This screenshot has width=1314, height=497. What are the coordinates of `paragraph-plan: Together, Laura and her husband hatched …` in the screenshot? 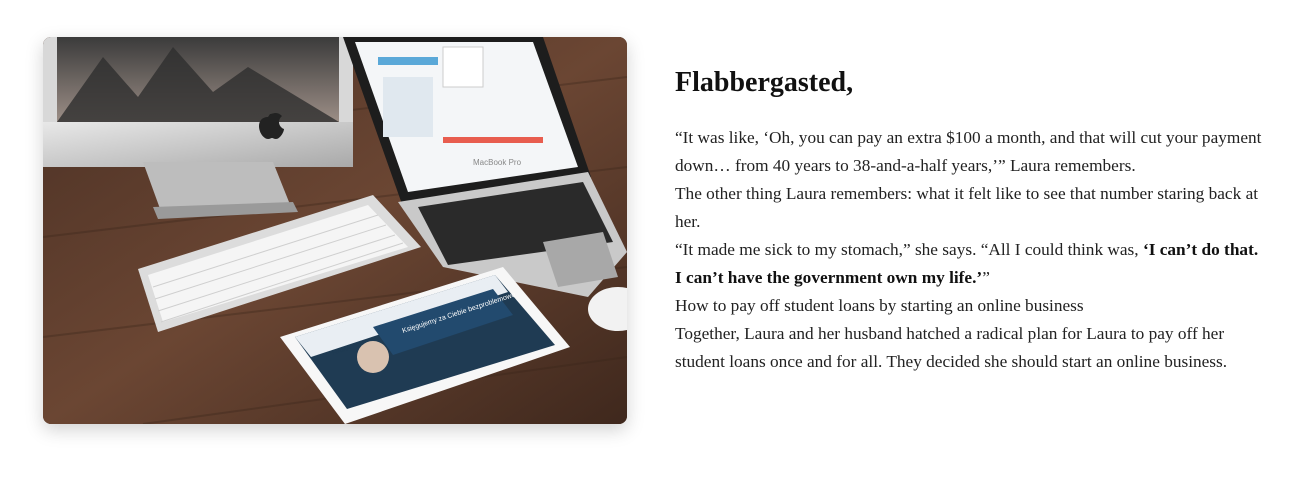 It's located at (951, 347).